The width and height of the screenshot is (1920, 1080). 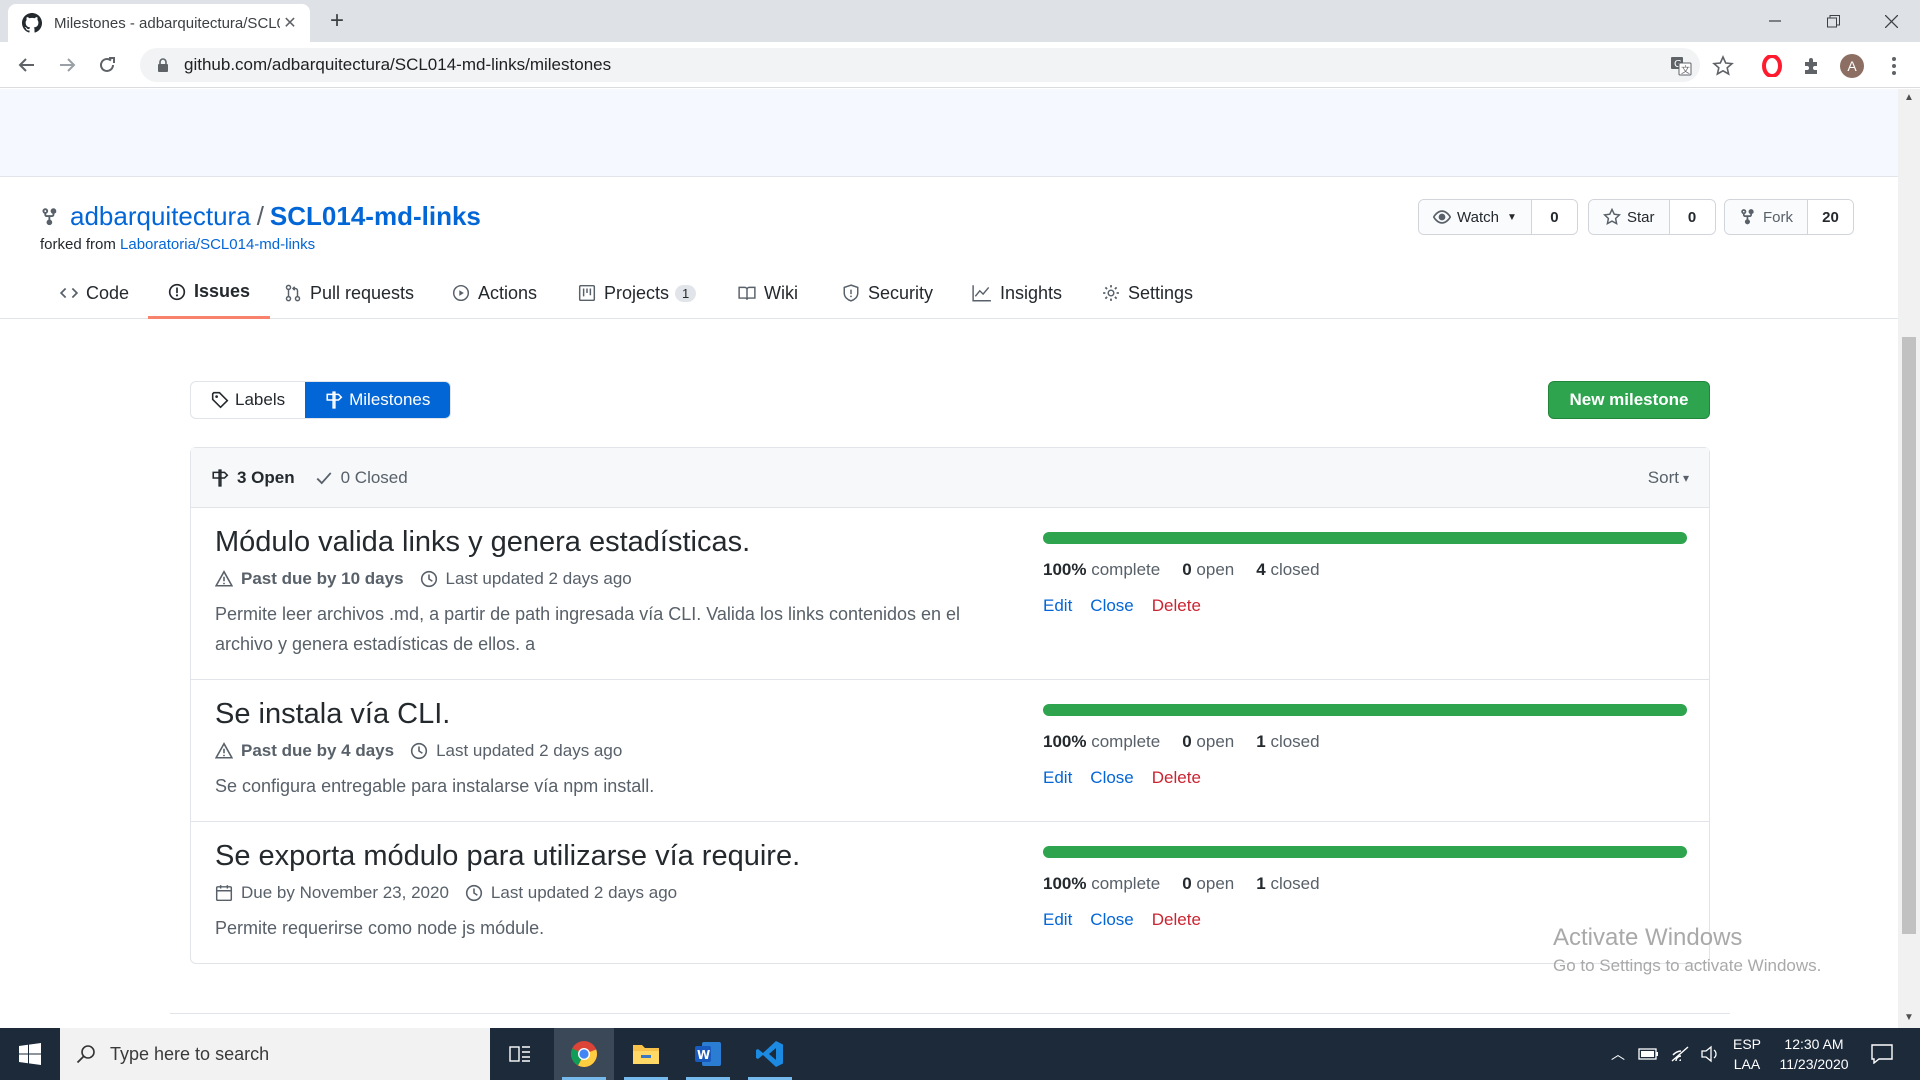 I want to click on repo-name-link: SCL014-md-links, so click(x=375, y=216).